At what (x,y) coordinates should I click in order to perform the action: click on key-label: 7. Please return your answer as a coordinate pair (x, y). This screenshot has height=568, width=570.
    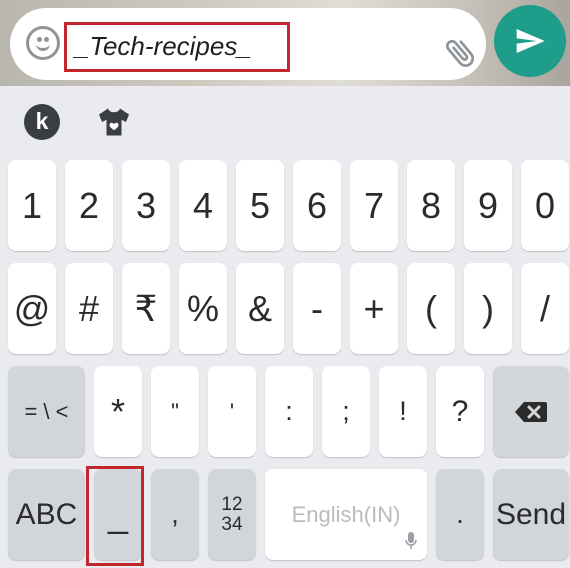
    Looking at the image, I should click on (374, 205).